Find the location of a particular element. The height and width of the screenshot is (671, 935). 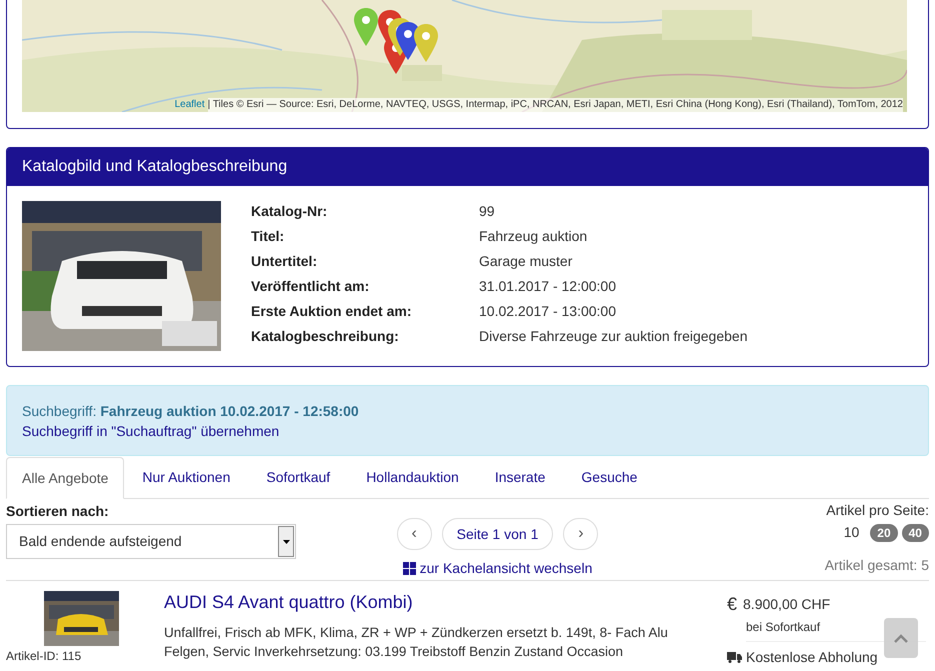

search-term-text: Suchbegriff: Fahrzeug auktion 10.02.2017 - 12:58:00 is located at coordinates (191, 411).